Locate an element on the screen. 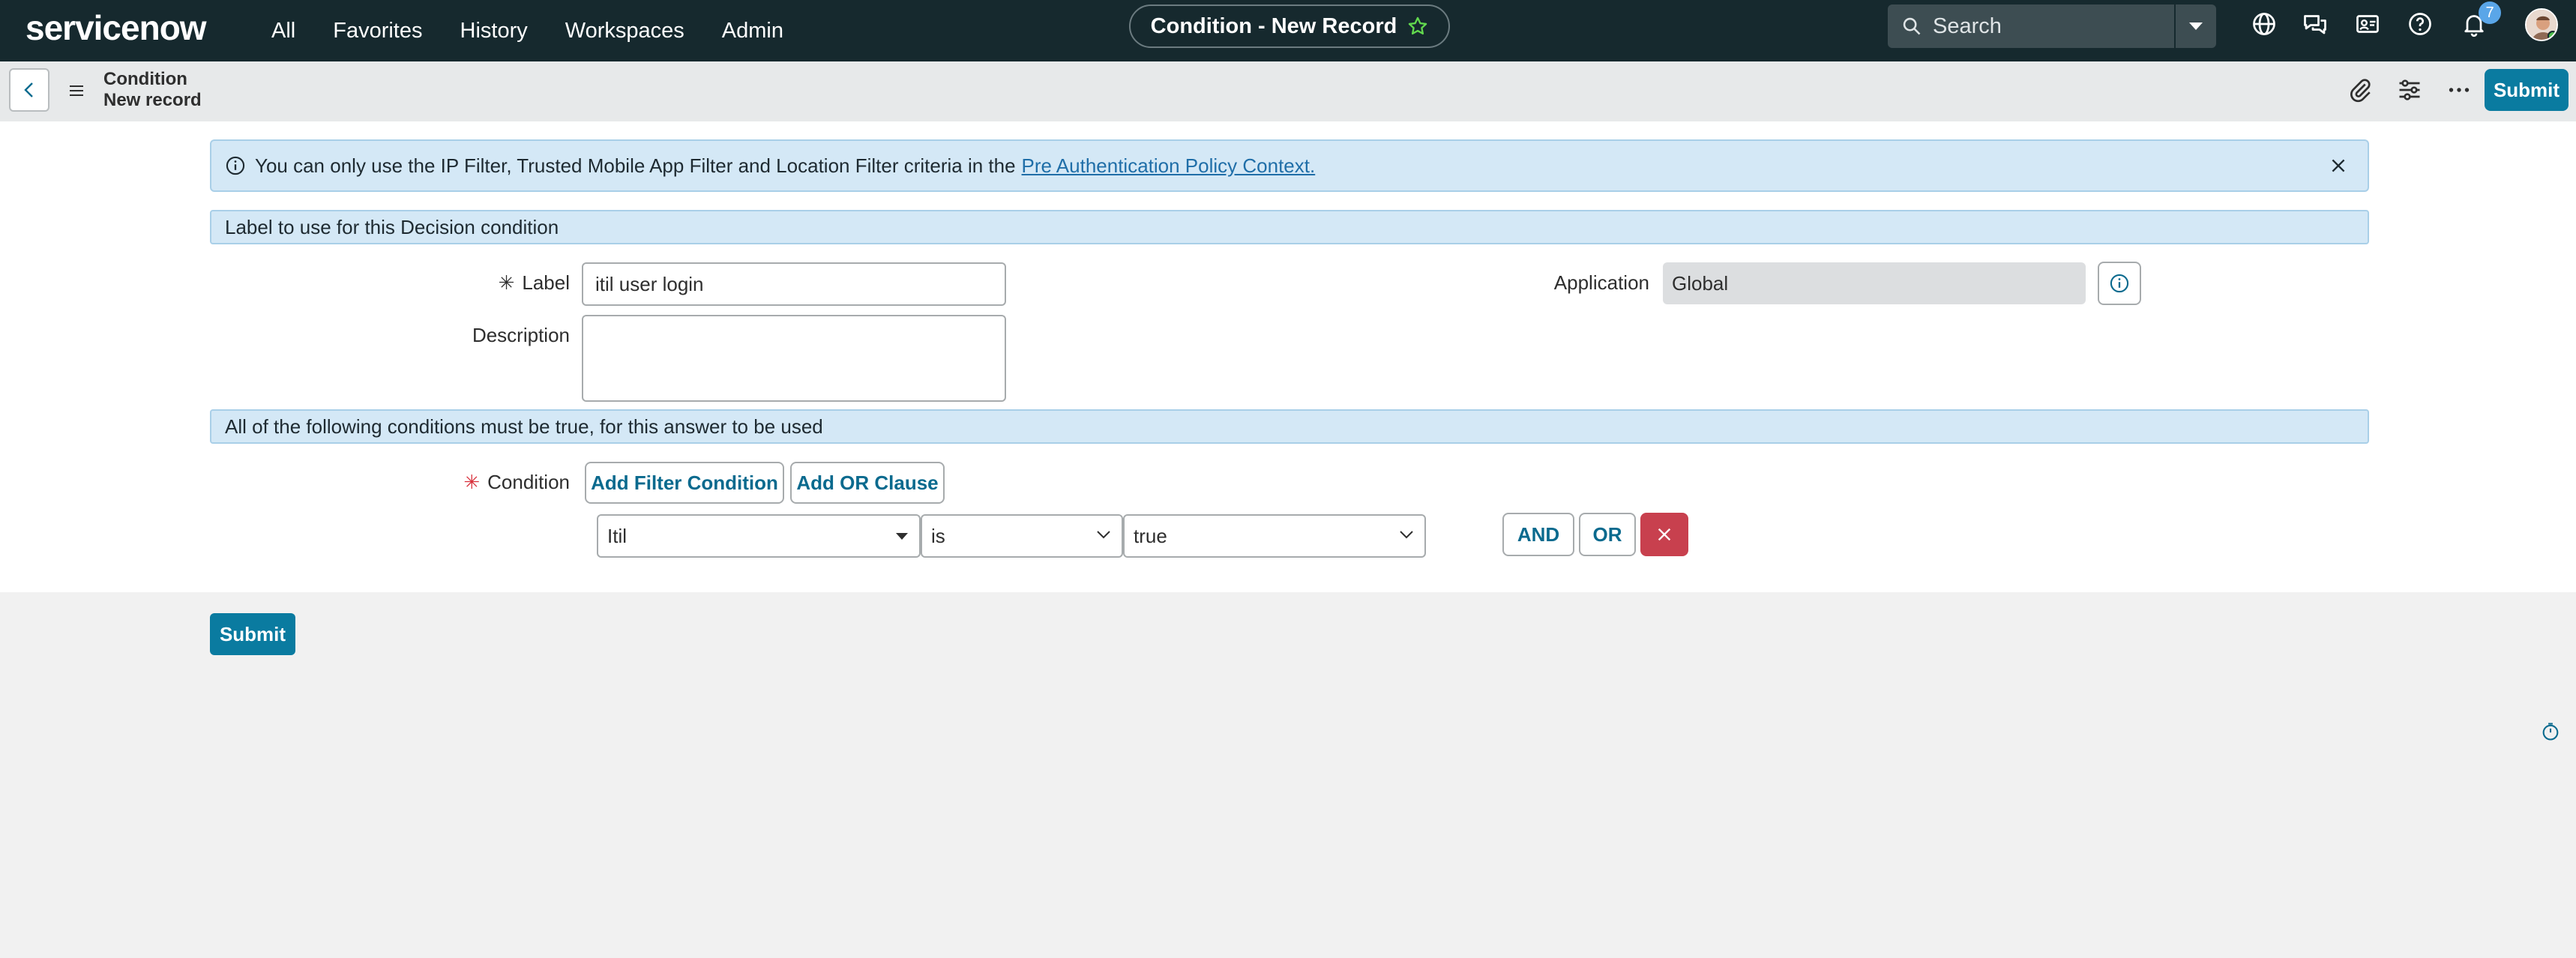 This screenshot has height=958, width=2576. timer-icon is located at coordinates (2551, 732).